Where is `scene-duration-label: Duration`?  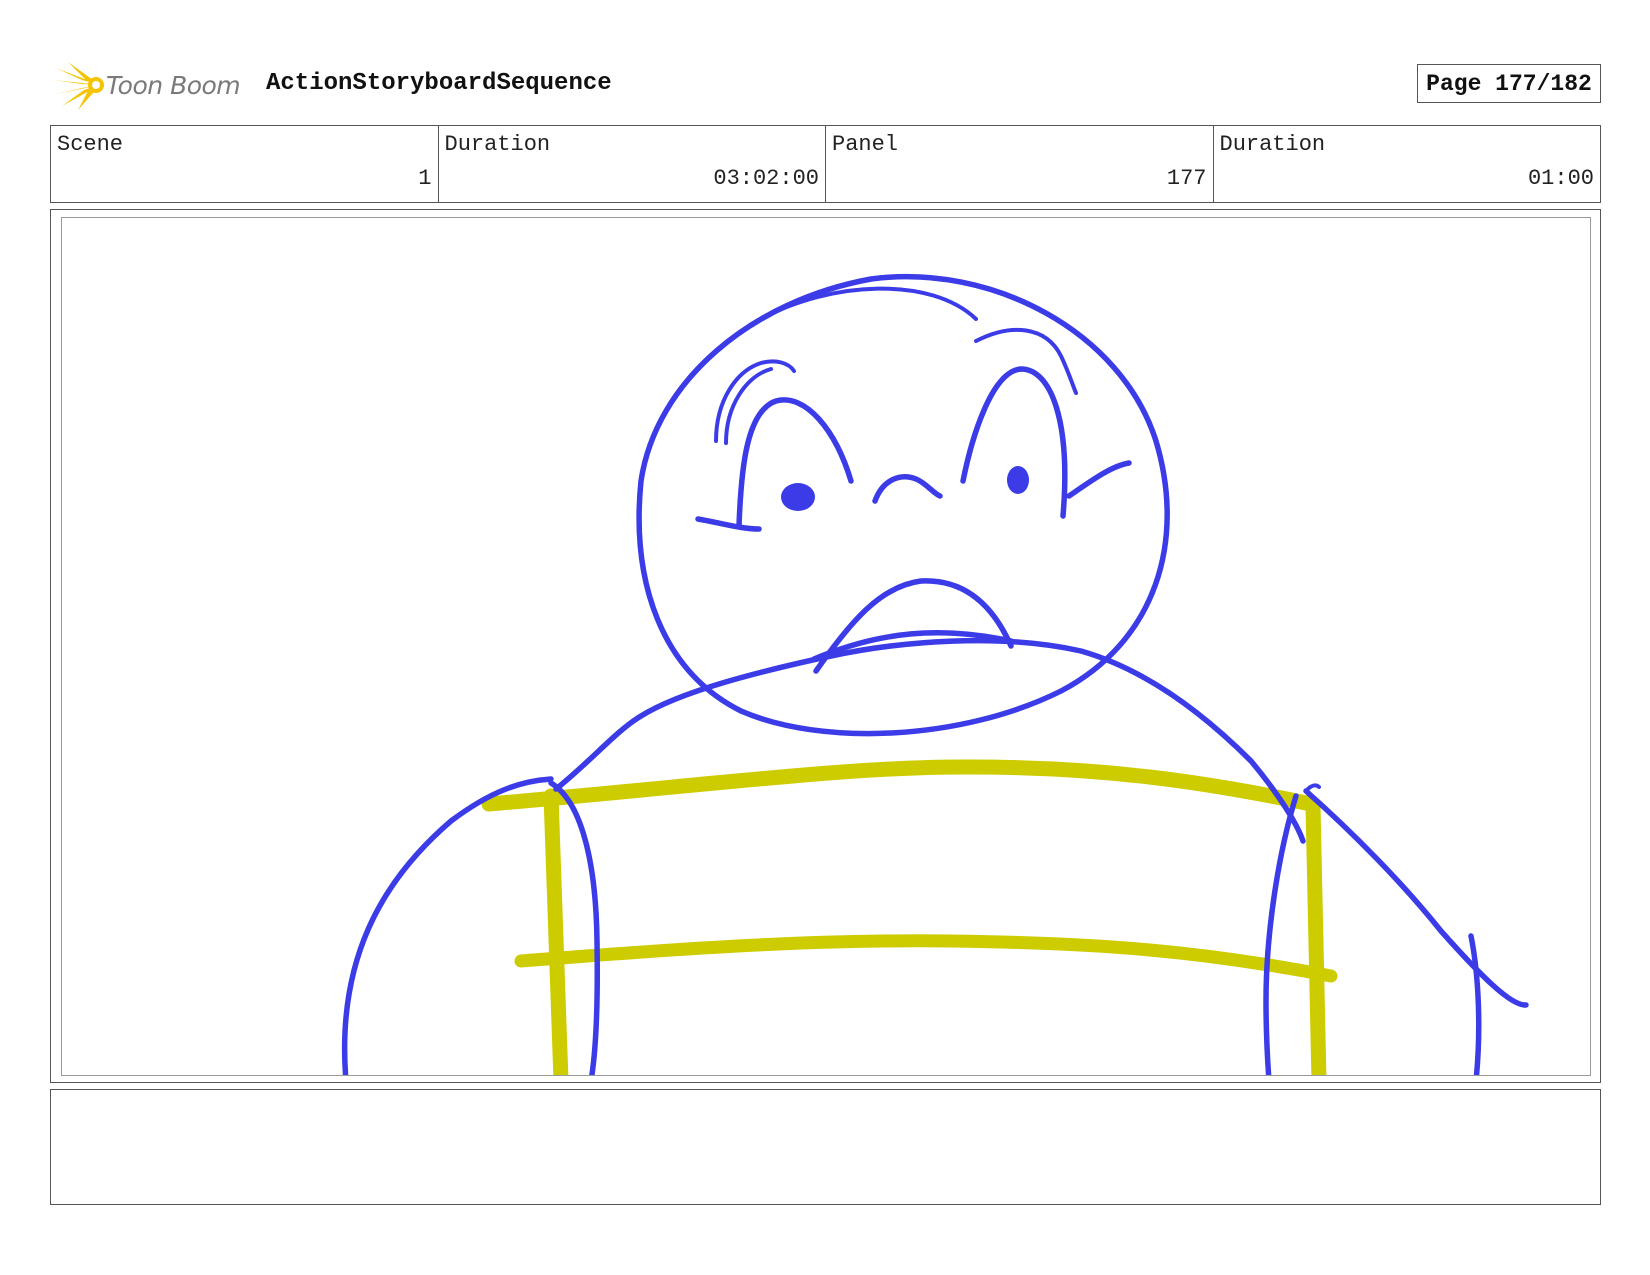
scene-duration-label: Duration is located at coordinates (497, 144).